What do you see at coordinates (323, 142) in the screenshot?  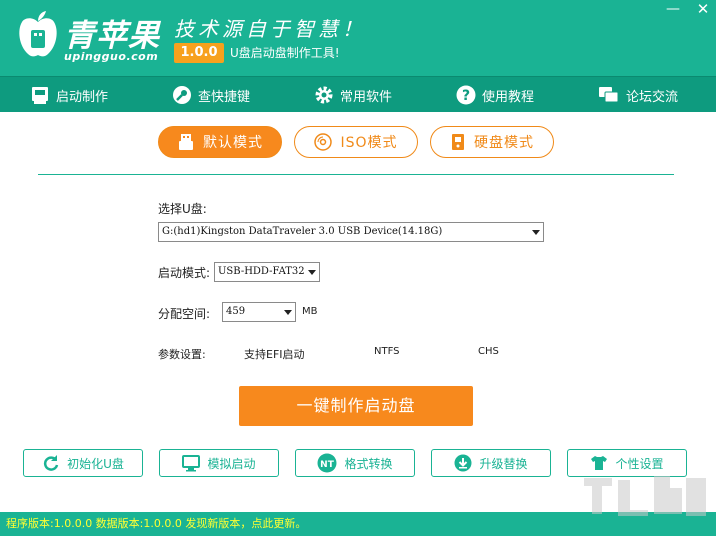 I see `disc-icon` at bounding box center [323, 142].